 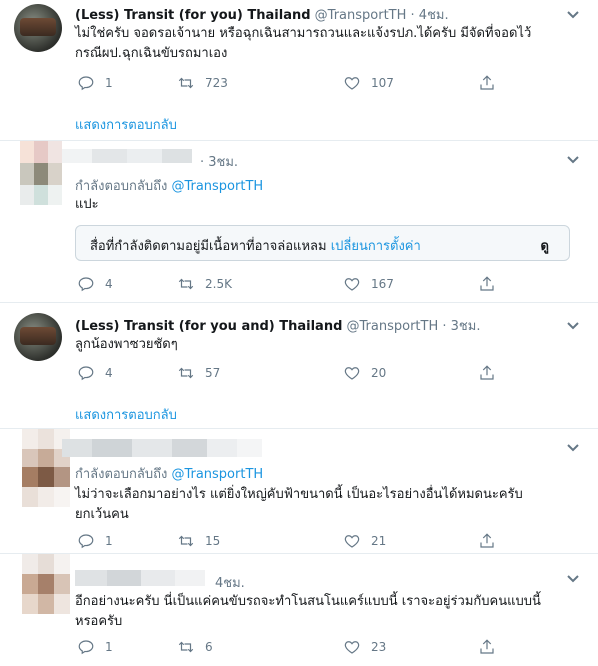 What do you see at coordinates (213, 373) in the screenshot?
I see `retweet-count: 57` at bounding box center [213, 373].